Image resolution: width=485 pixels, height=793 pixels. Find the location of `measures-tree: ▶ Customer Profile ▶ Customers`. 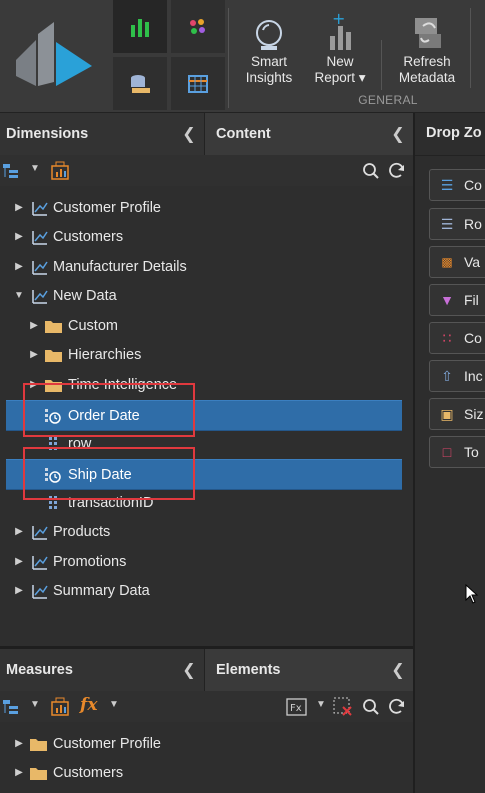

measures-tree: ▶ Customer Profile ▶ Customers is located at coordinates (206, 760).